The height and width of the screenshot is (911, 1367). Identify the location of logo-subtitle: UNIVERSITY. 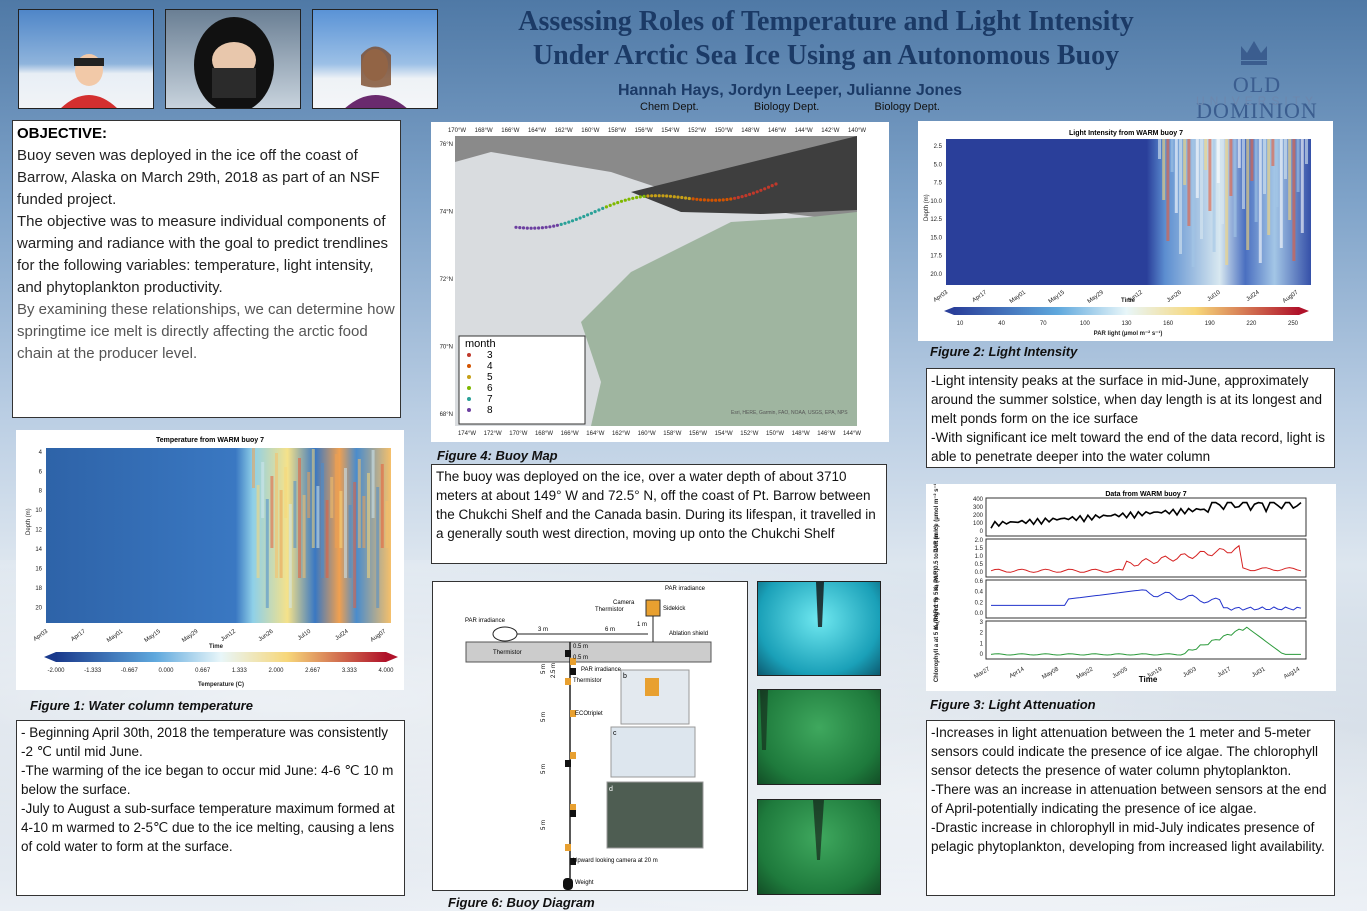
(1256, 101).